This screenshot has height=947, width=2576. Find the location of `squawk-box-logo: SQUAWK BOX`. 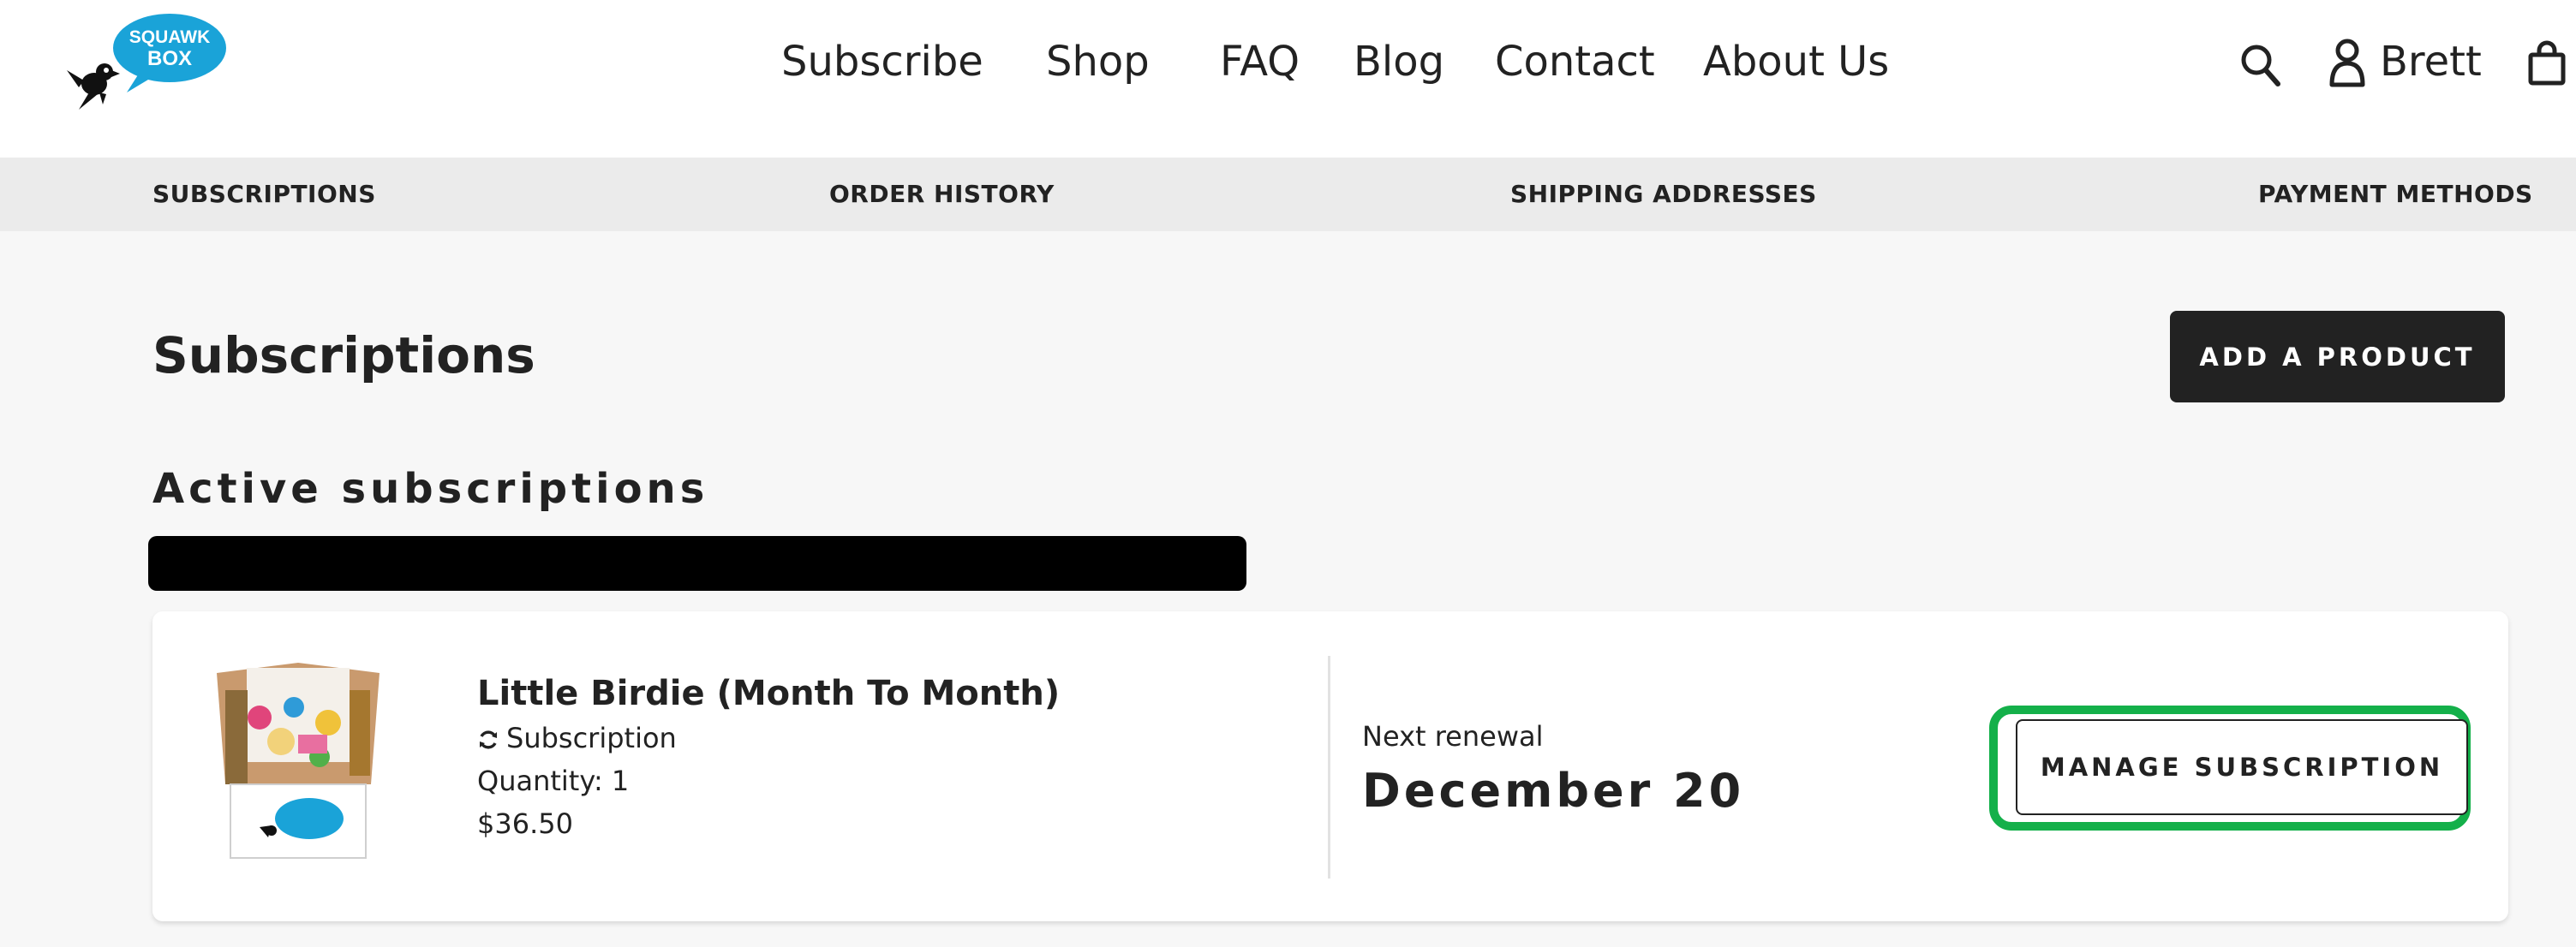

squawk-box-logo: SQUAWK BOX is located at coordinates (150, 60).